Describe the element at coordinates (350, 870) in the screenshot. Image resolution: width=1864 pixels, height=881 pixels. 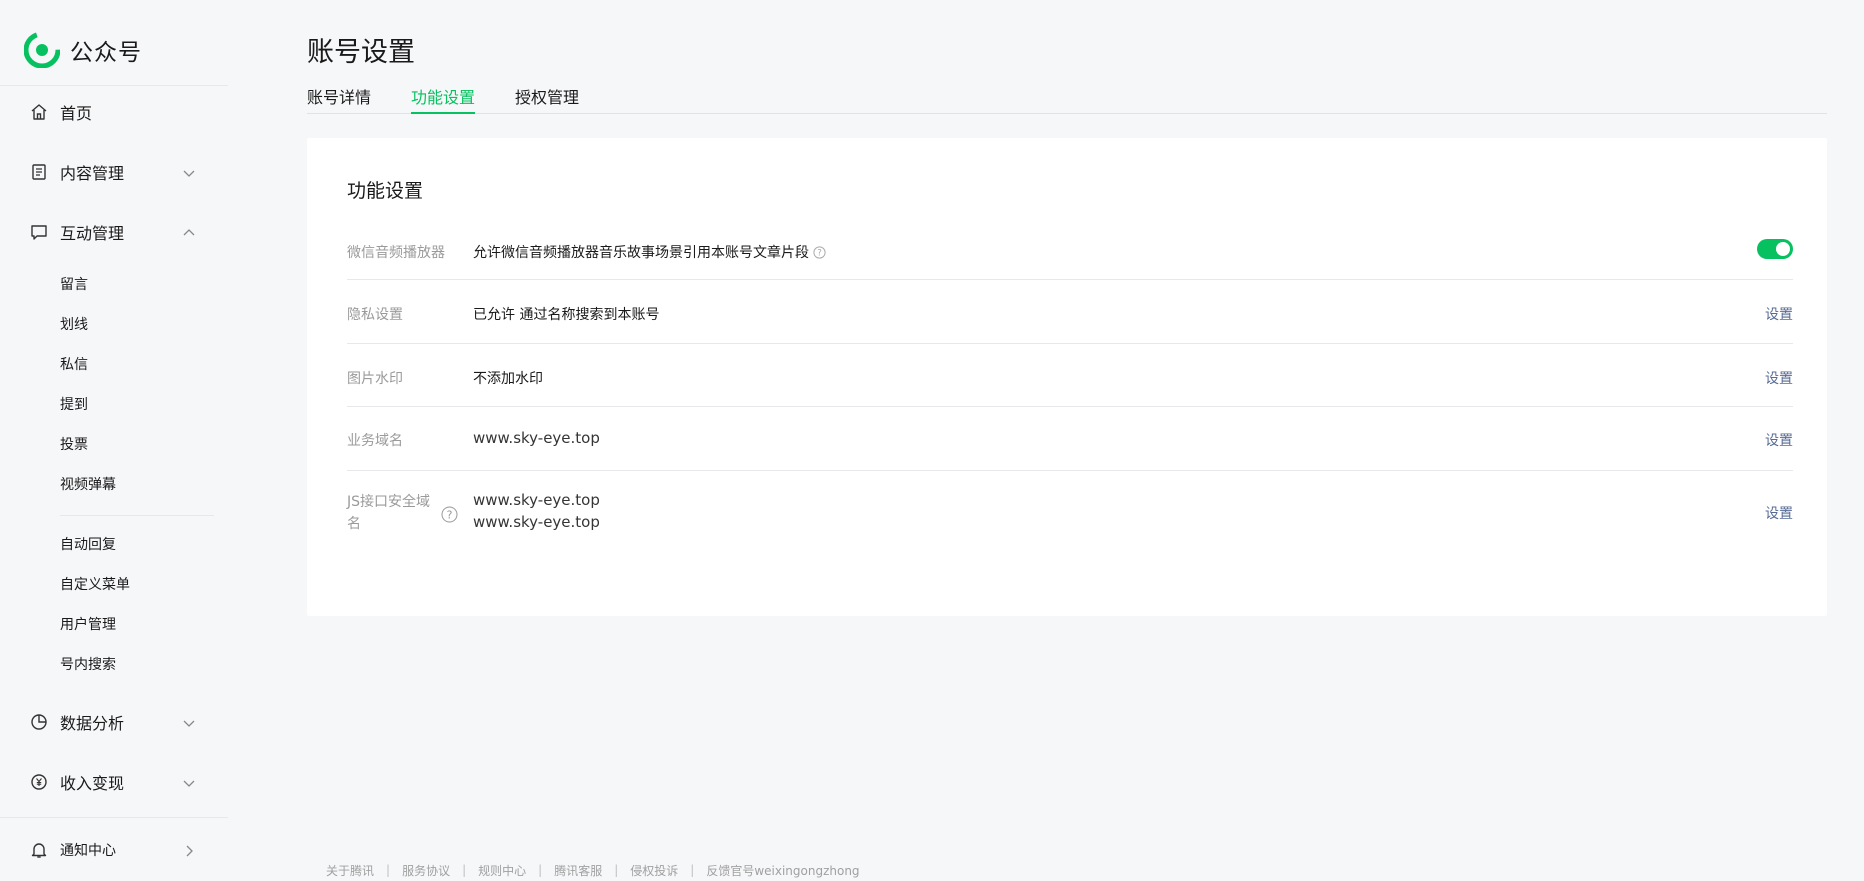
I see `footer-link-about: 关于腾讯` at that location.